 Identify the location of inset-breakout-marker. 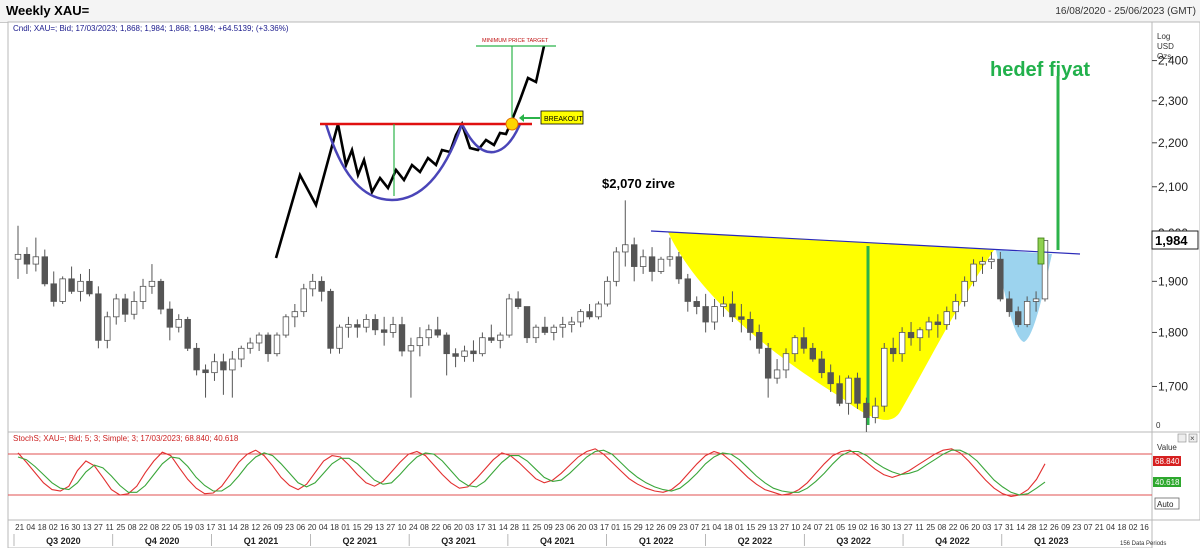
(512, 124).